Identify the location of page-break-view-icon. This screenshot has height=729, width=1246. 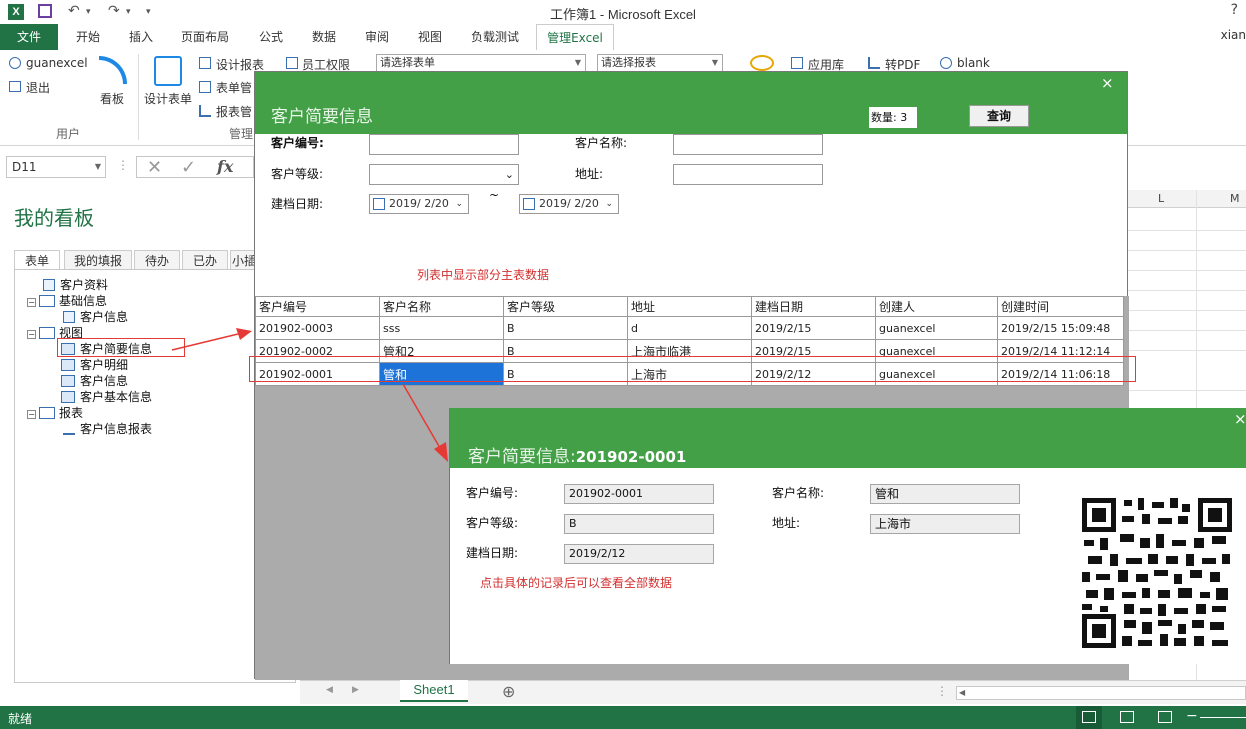
(1165, 717).